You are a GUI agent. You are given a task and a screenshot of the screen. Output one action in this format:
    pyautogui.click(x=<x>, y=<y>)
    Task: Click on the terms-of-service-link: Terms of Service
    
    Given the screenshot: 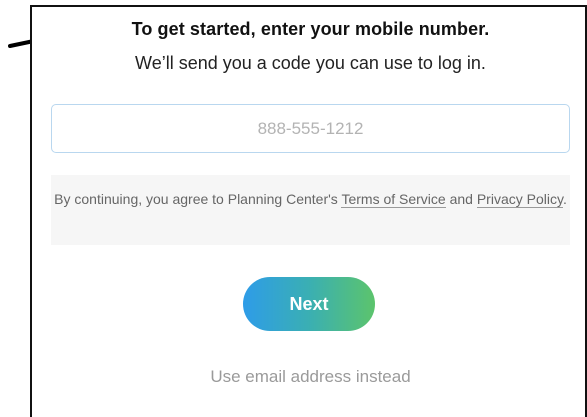 What is the action you would take?
    pyautogui.click(x=393, y=199)
    